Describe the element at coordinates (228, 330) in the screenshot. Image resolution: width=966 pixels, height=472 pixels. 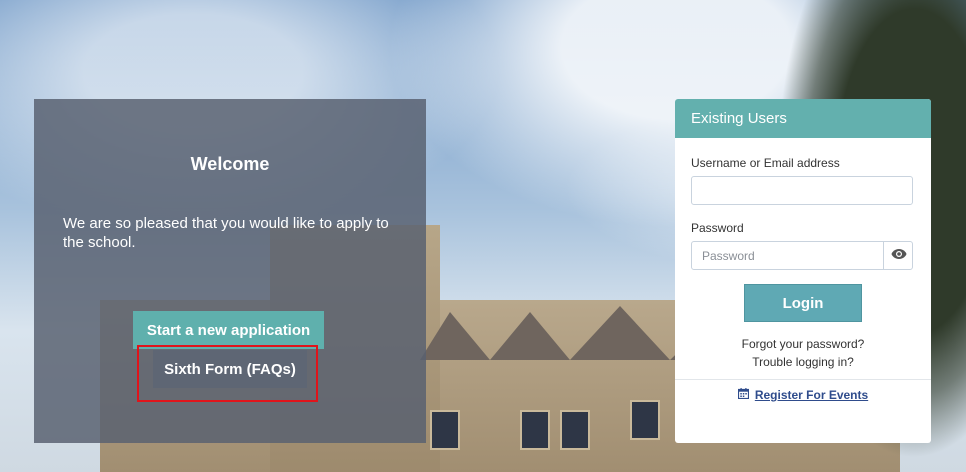
I see `start-application-button: Start a new application` at that location.